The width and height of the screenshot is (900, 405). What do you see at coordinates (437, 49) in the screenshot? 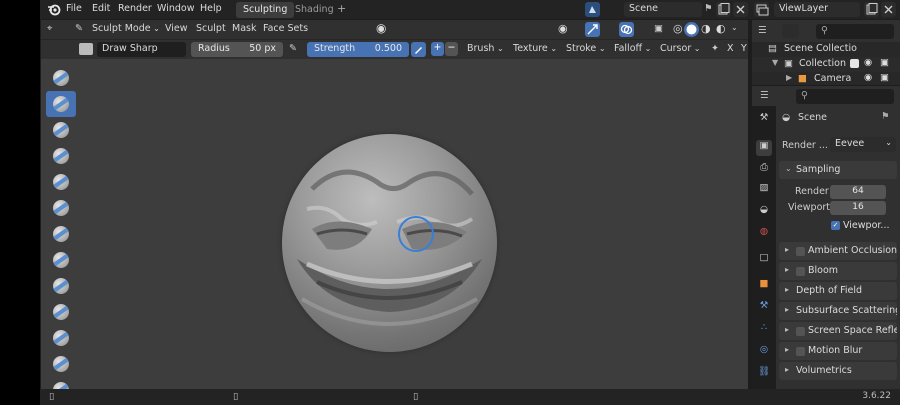
I see `add-direction-button: +` at bounding box center [437, 49].